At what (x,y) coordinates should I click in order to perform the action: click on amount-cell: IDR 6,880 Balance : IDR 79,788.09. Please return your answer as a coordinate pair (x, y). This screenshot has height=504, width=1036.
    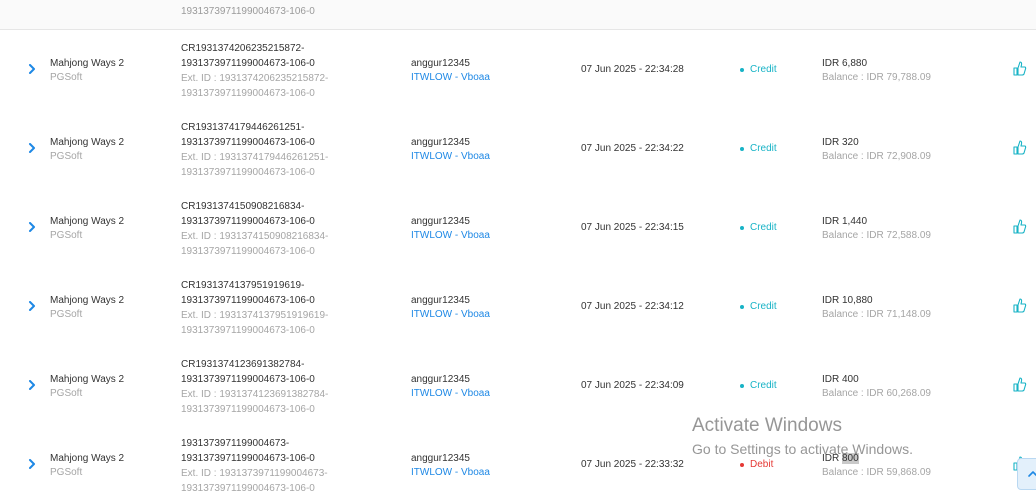
    Looking at the image, I should click on (876, 71).